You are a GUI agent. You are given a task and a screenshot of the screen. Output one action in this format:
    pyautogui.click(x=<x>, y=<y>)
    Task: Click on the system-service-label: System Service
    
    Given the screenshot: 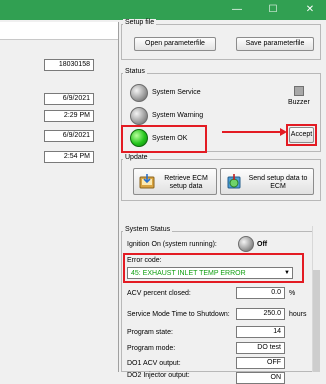 What is the action you would take?
    pyautogui.click(x=176, y=92)
    